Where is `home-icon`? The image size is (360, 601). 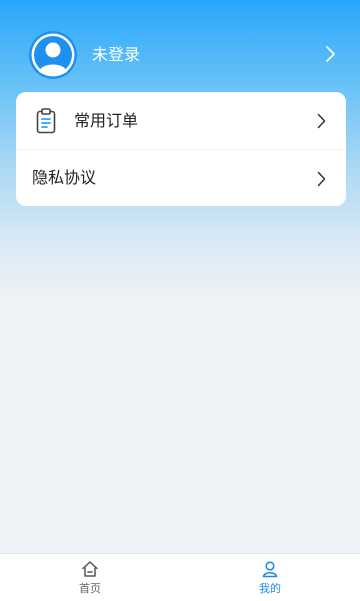
home-icon is located at coordinates (90, 569).